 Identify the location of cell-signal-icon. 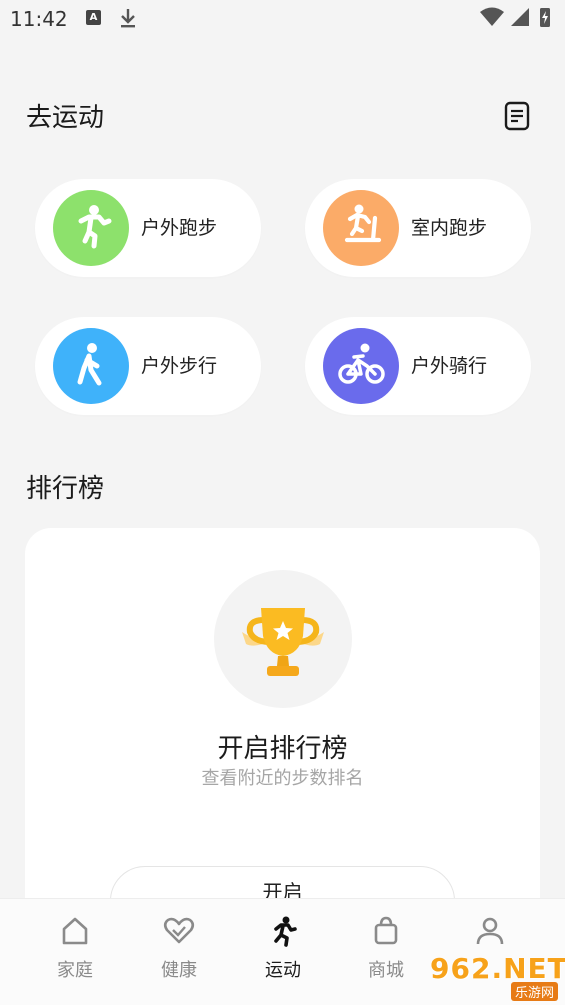
(520, 17).